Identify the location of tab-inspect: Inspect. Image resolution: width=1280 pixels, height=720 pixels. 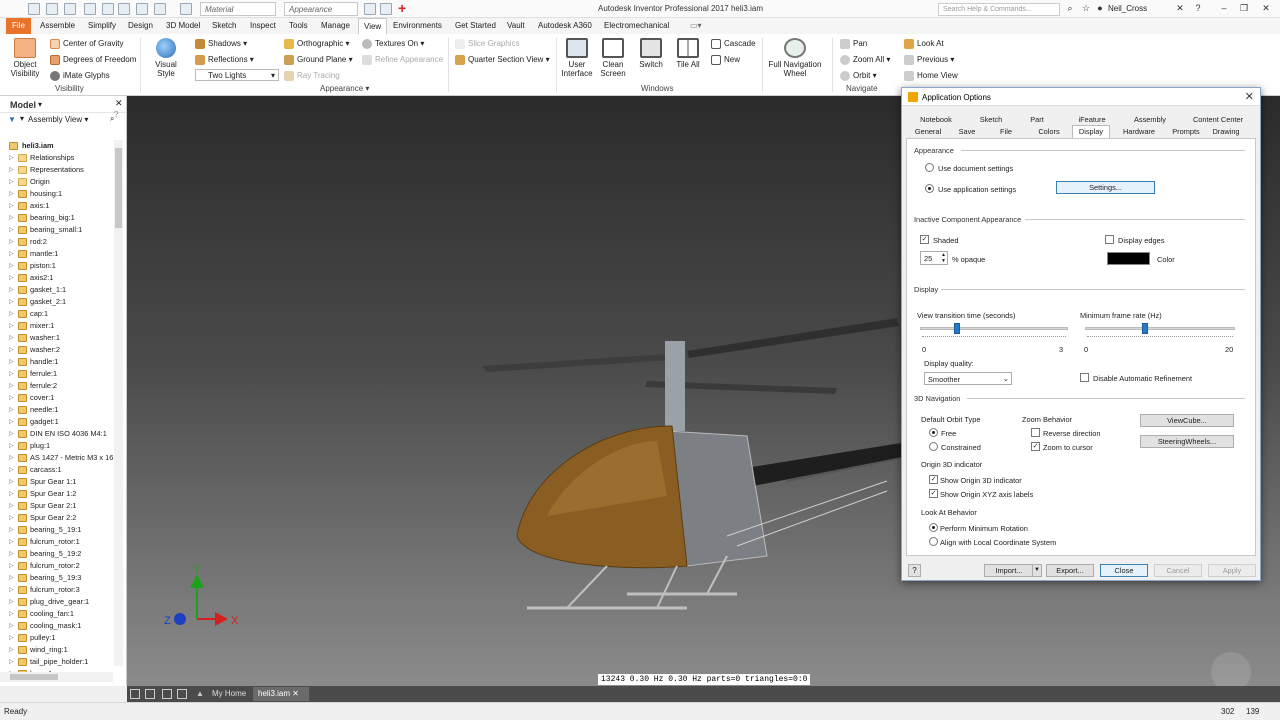
(263, 25).